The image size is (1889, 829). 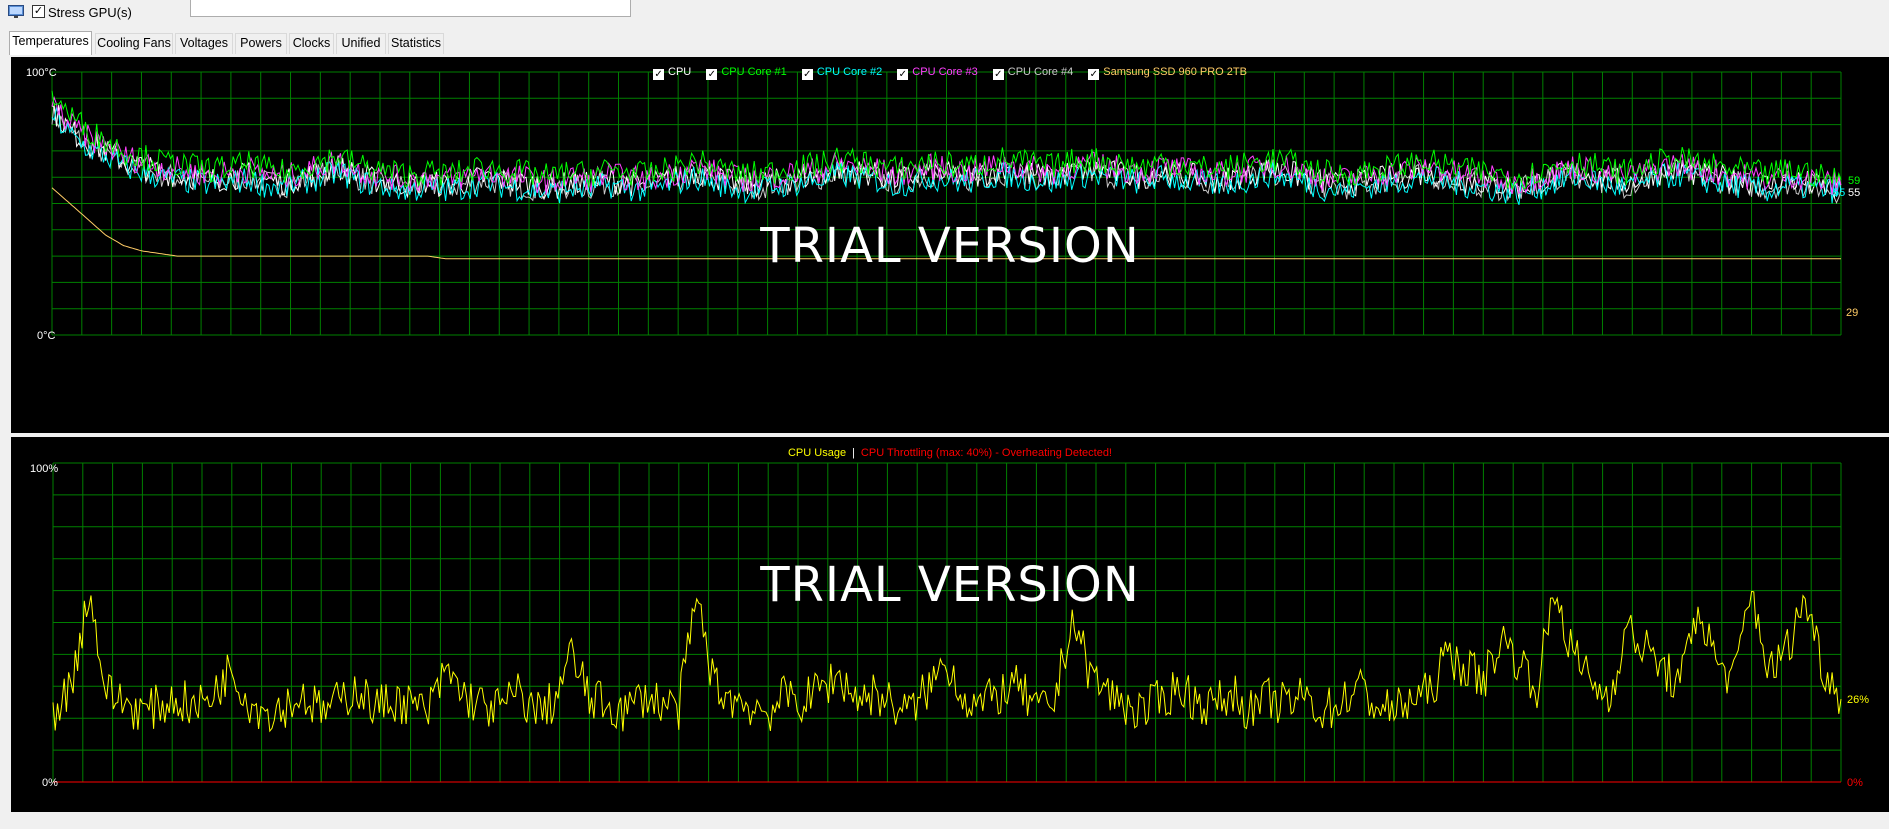 I want to click on legend-label: Samsung SSD 960 PRO 2TB, so click(x=1175, y=72).